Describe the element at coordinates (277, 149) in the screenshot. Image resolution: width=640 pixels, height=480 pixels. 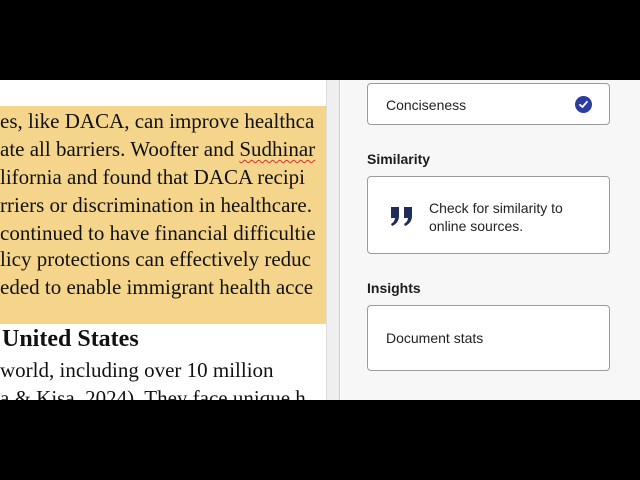
I see `misspelled-word: Sudhinar` at that location.